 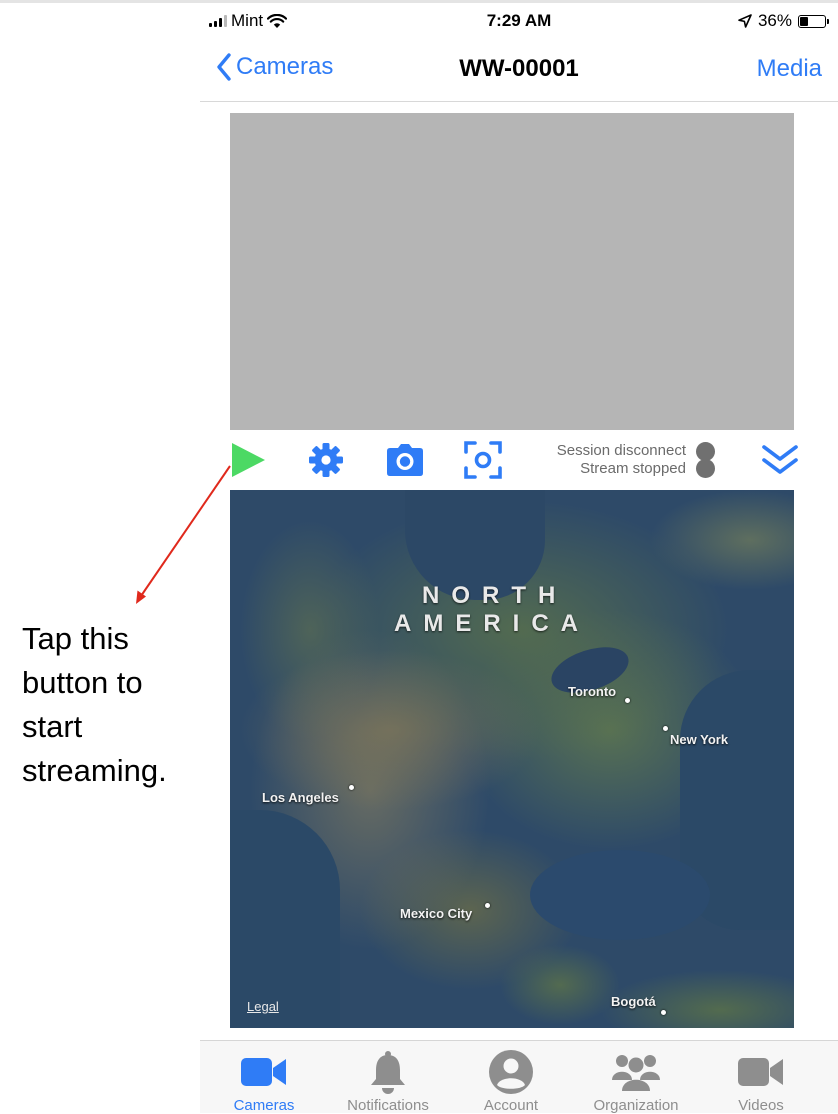 I want to click on annotation-arrow, so click(x=183, y=534).